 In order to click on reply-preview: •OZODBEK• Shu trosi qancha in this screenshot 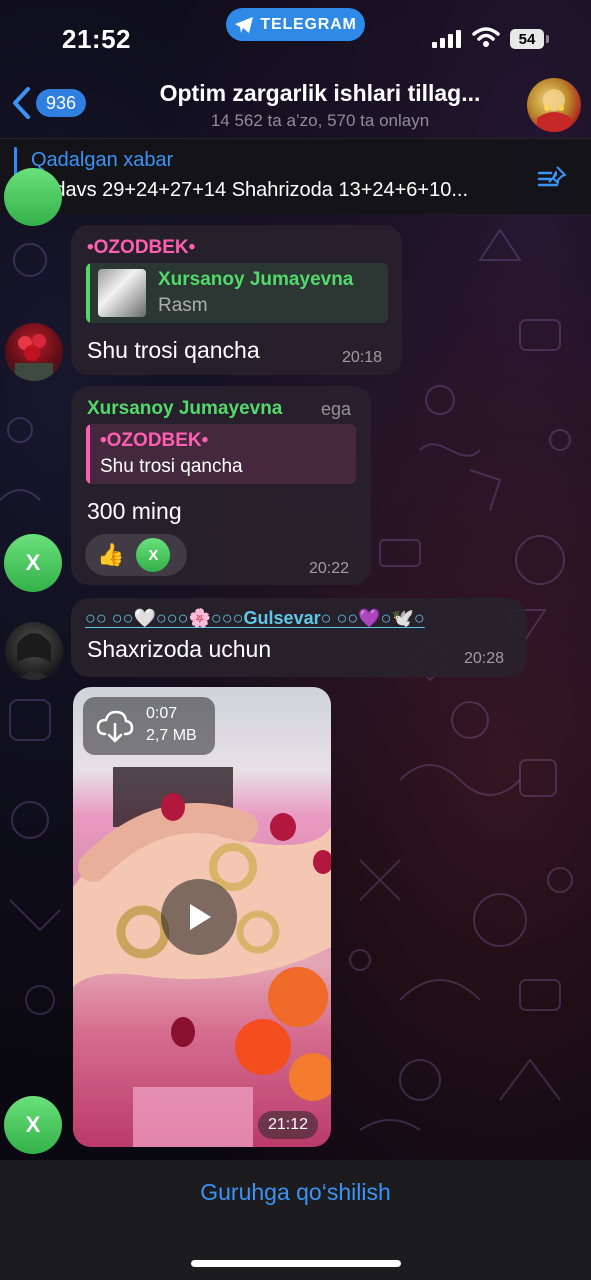, I will do `click(221, 454)`.